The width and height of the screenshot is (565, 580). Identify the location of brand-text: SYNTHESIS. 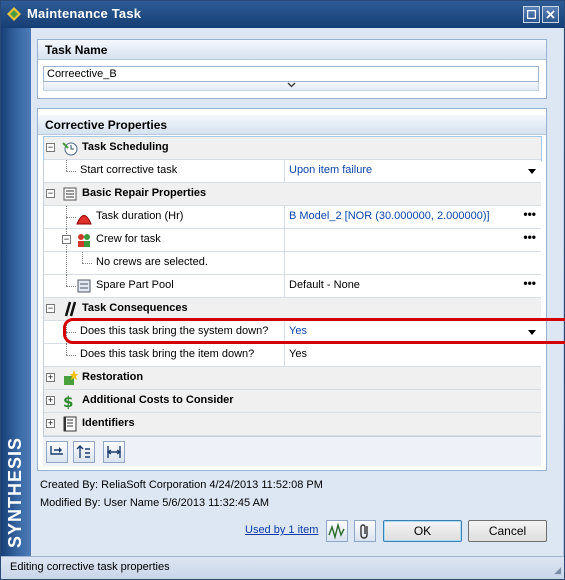
(15, 492).